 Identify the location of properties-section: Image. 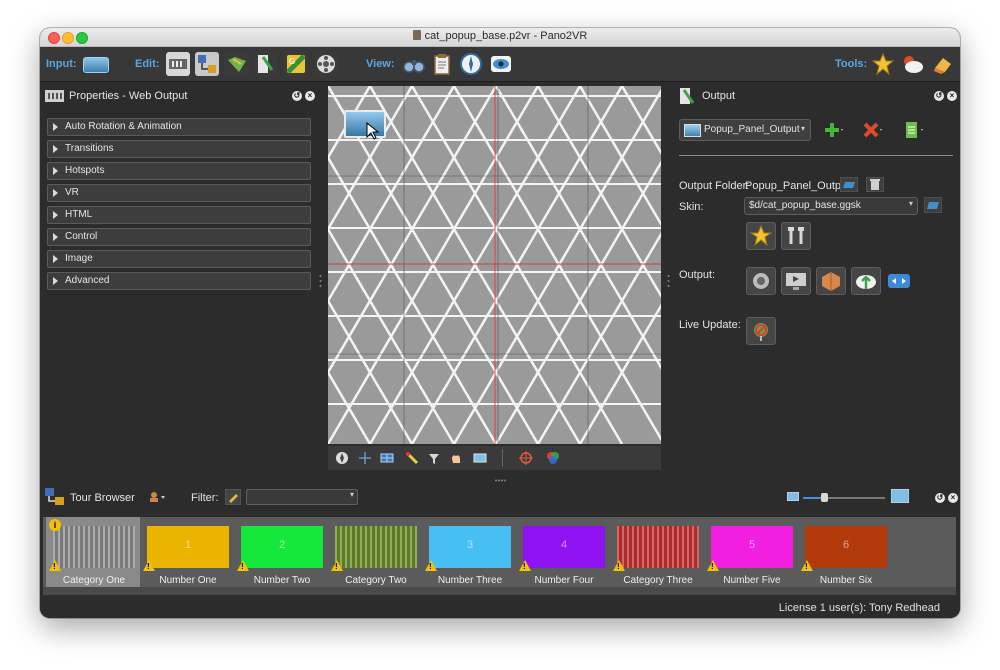
(179, 259).